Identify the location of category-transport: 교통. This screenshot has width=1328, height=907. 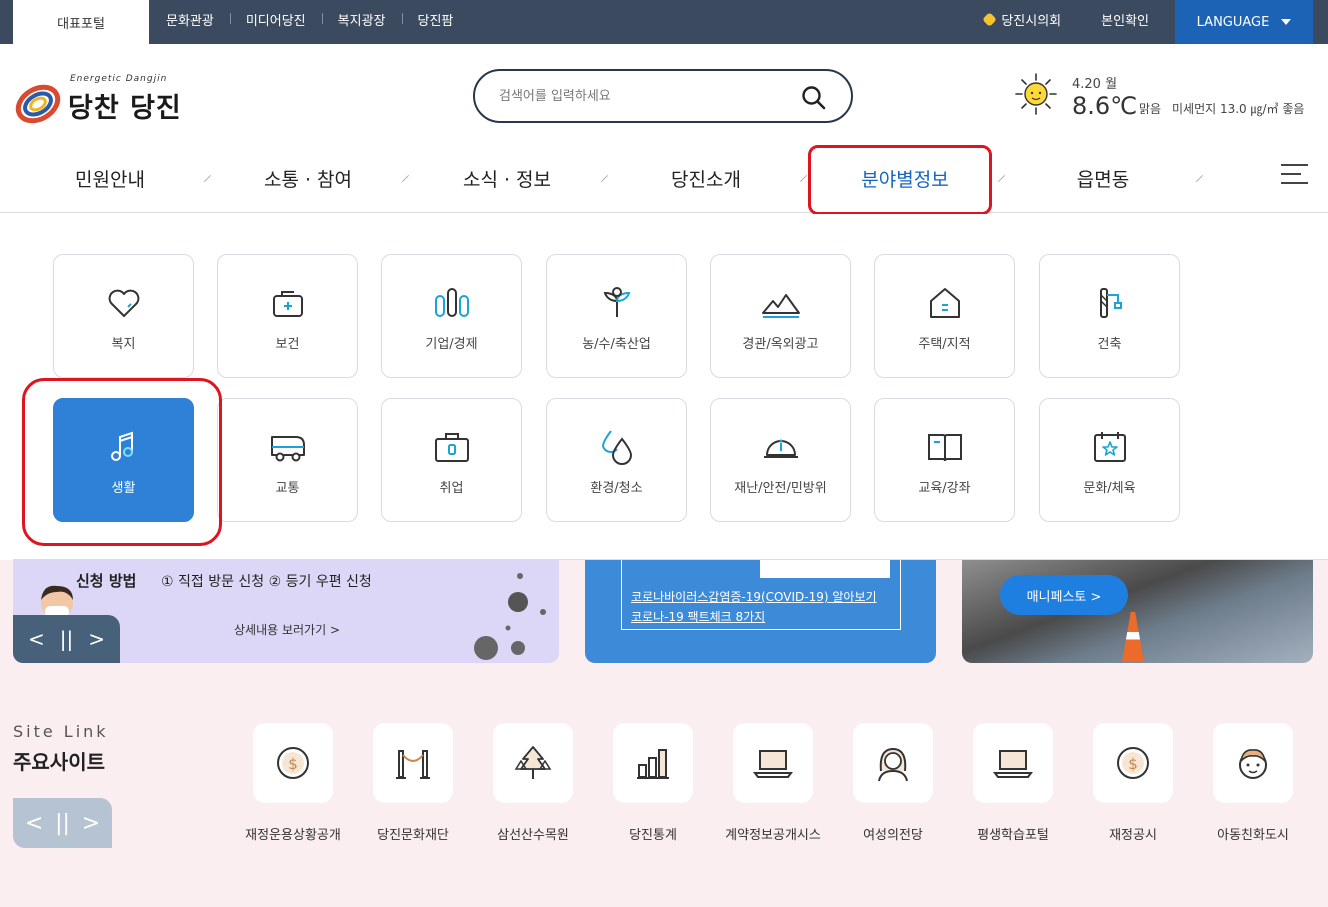
(287, 460).